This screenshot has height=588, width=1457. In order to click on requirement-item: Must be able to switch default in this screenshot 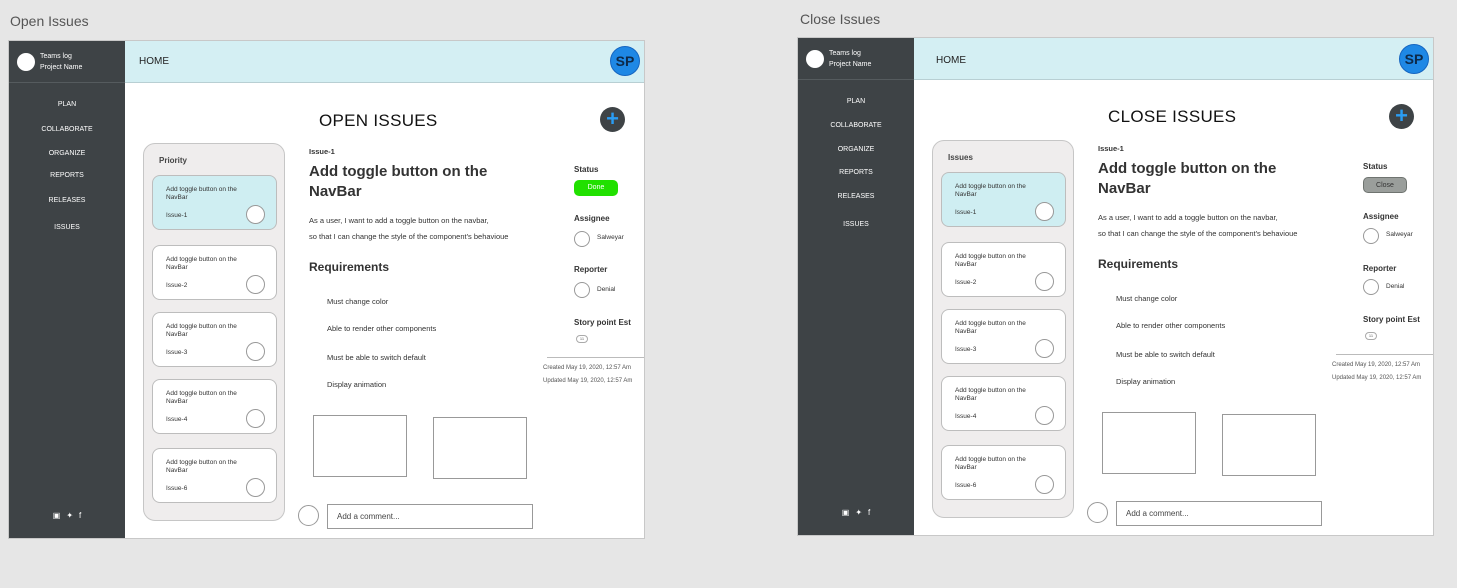, I will do `click(1165, 354)`.